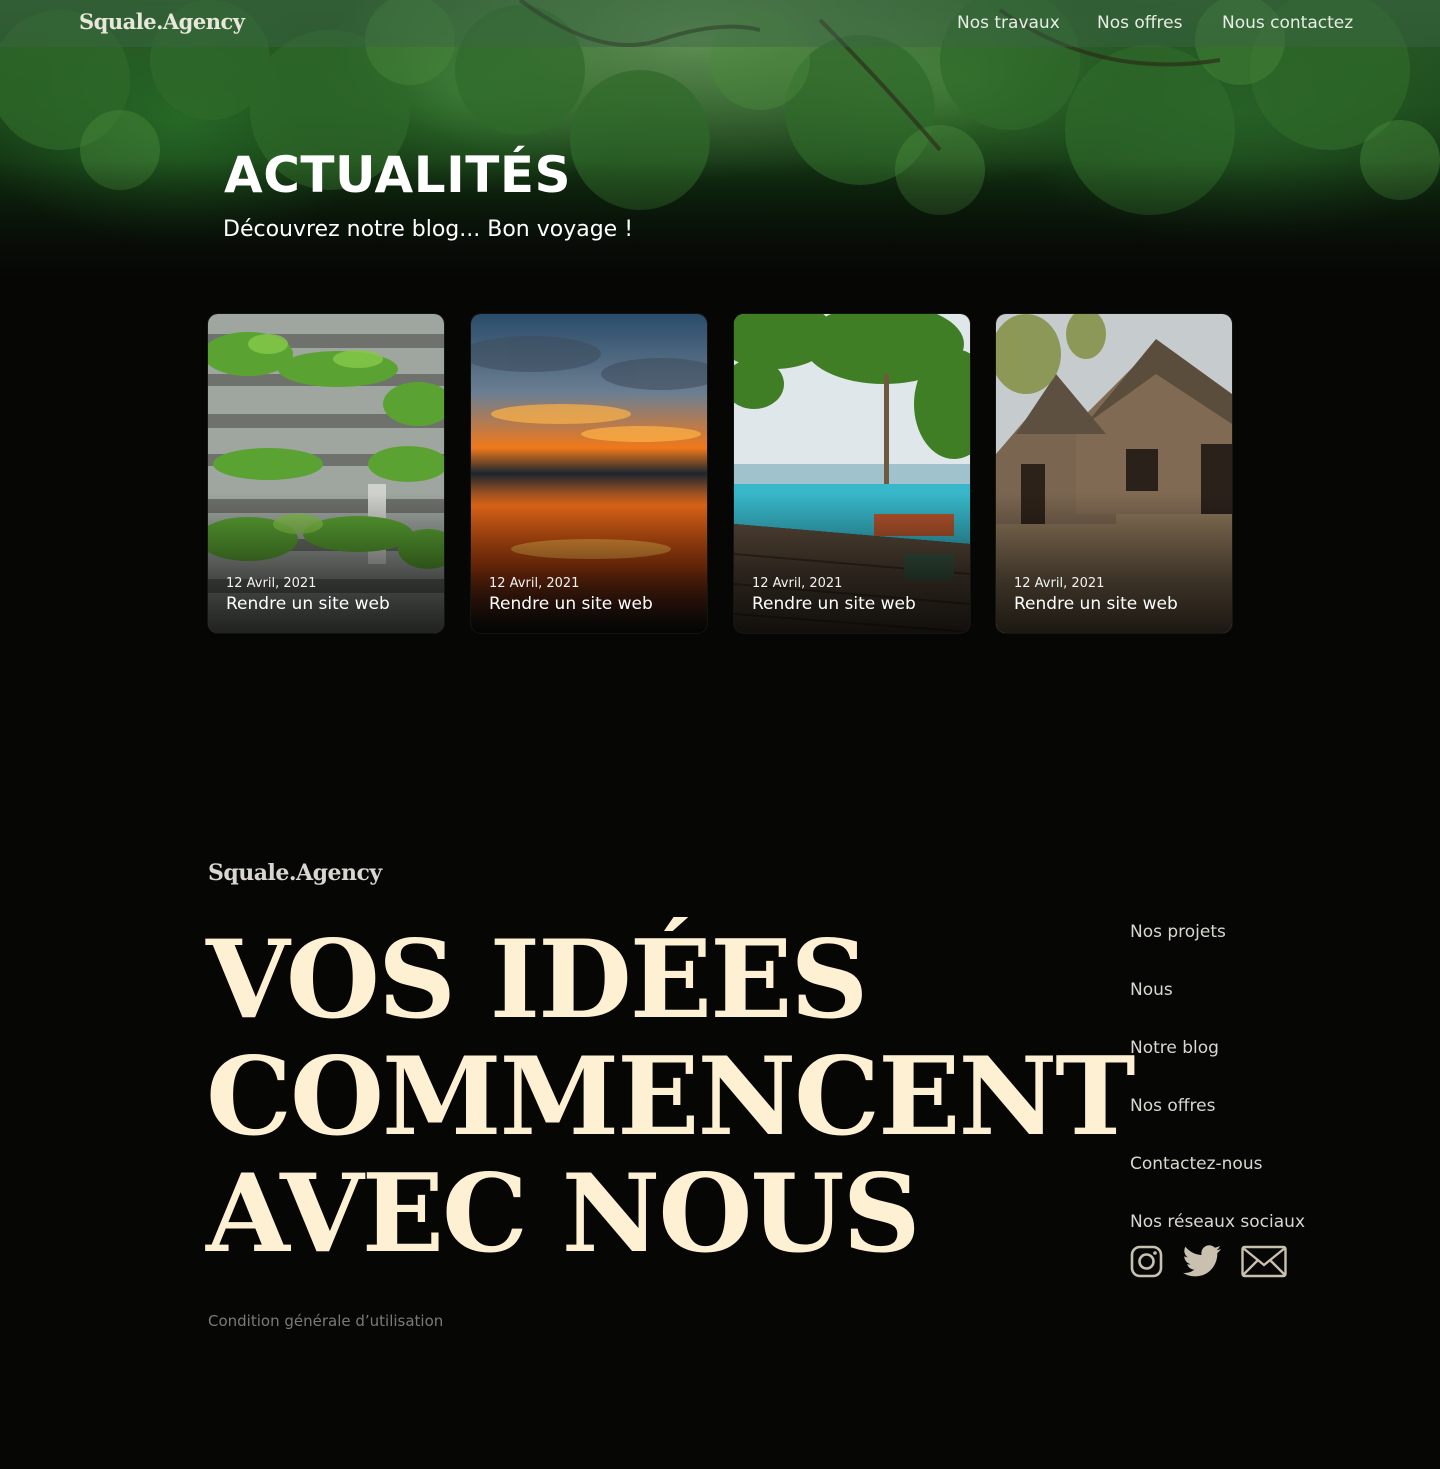 Image resolution: width=1440 pixels, height=1469 pixels. Describe the element at coordinates (1151, 990) in the screenshot. I see `footer-link-nous: Nous` at that location.